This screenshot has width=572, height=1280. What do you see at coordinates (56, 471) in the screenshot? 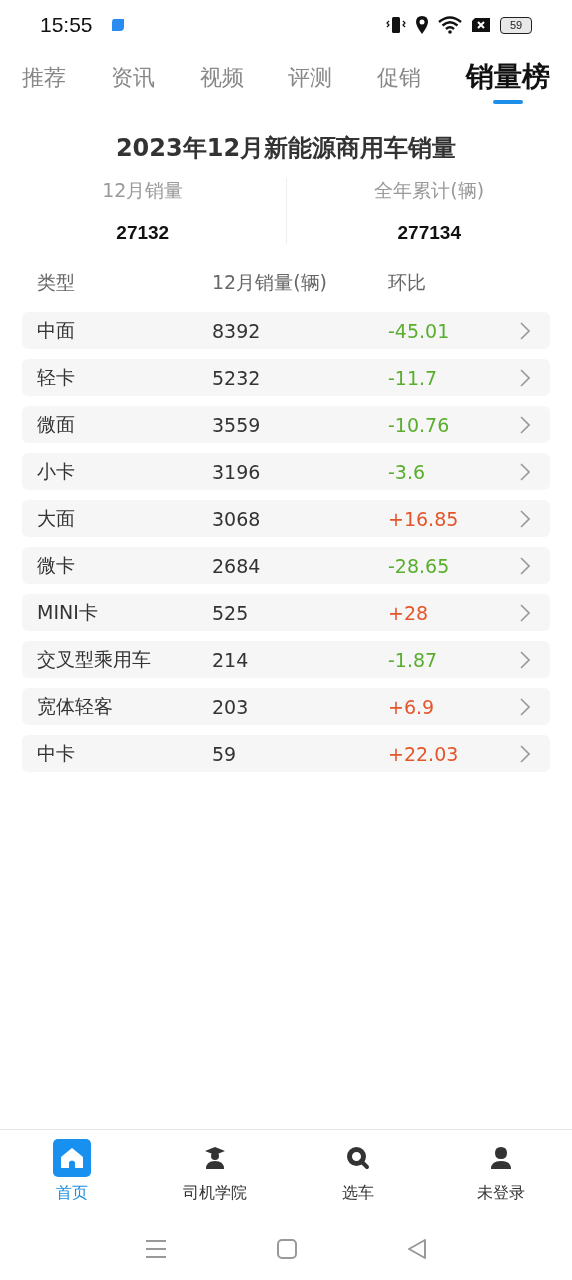
I see `type-cell-text: 小卡` at bounding box center [56, 471].